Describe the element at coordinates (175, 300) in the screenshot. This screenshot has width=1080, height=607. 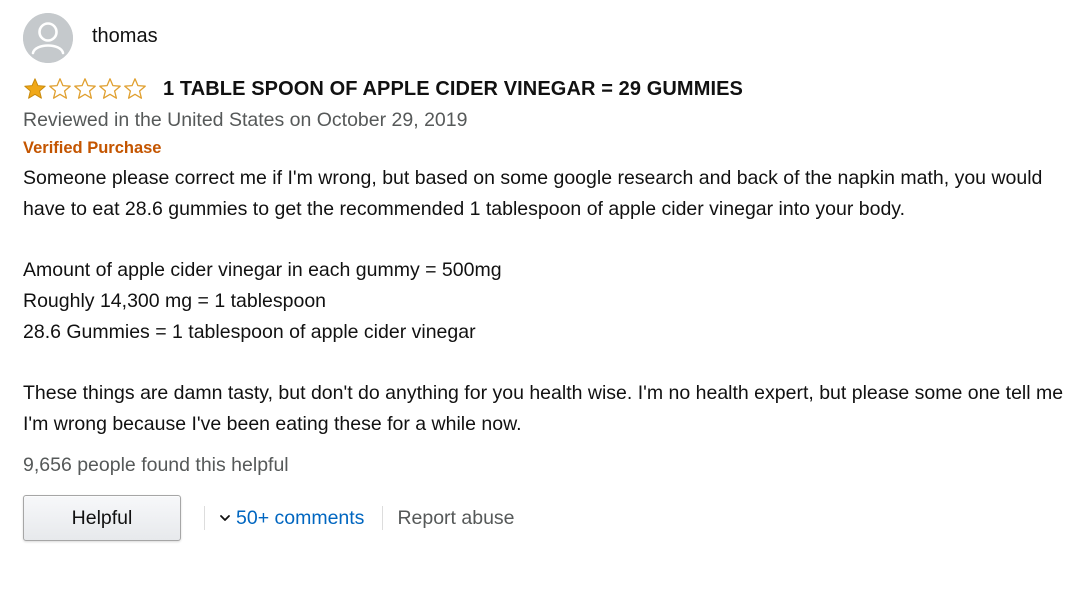
I see `review-line: Roughly 14,300 mg = 1 tablespoon` at that location.